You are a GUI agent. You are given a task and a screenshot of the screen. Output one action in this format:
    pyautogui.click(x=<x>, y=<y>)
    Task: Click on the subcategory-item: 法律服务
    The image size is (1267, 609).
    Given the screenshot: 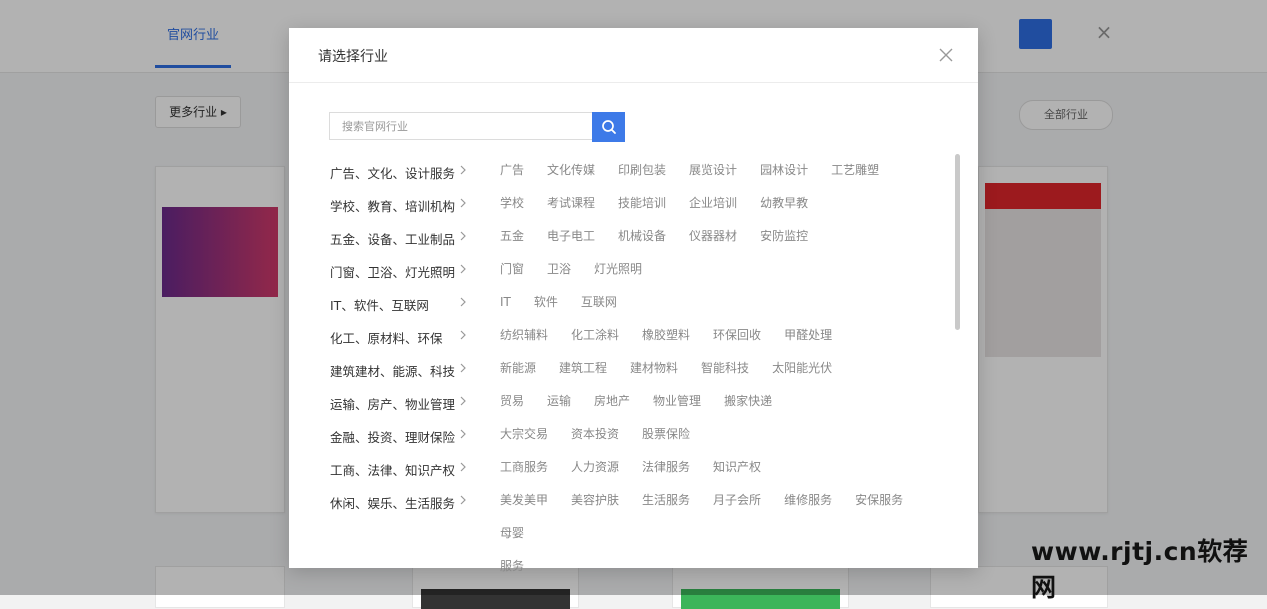 What is the action you would take?
    pyautogui.click(x=666, y=467)
    